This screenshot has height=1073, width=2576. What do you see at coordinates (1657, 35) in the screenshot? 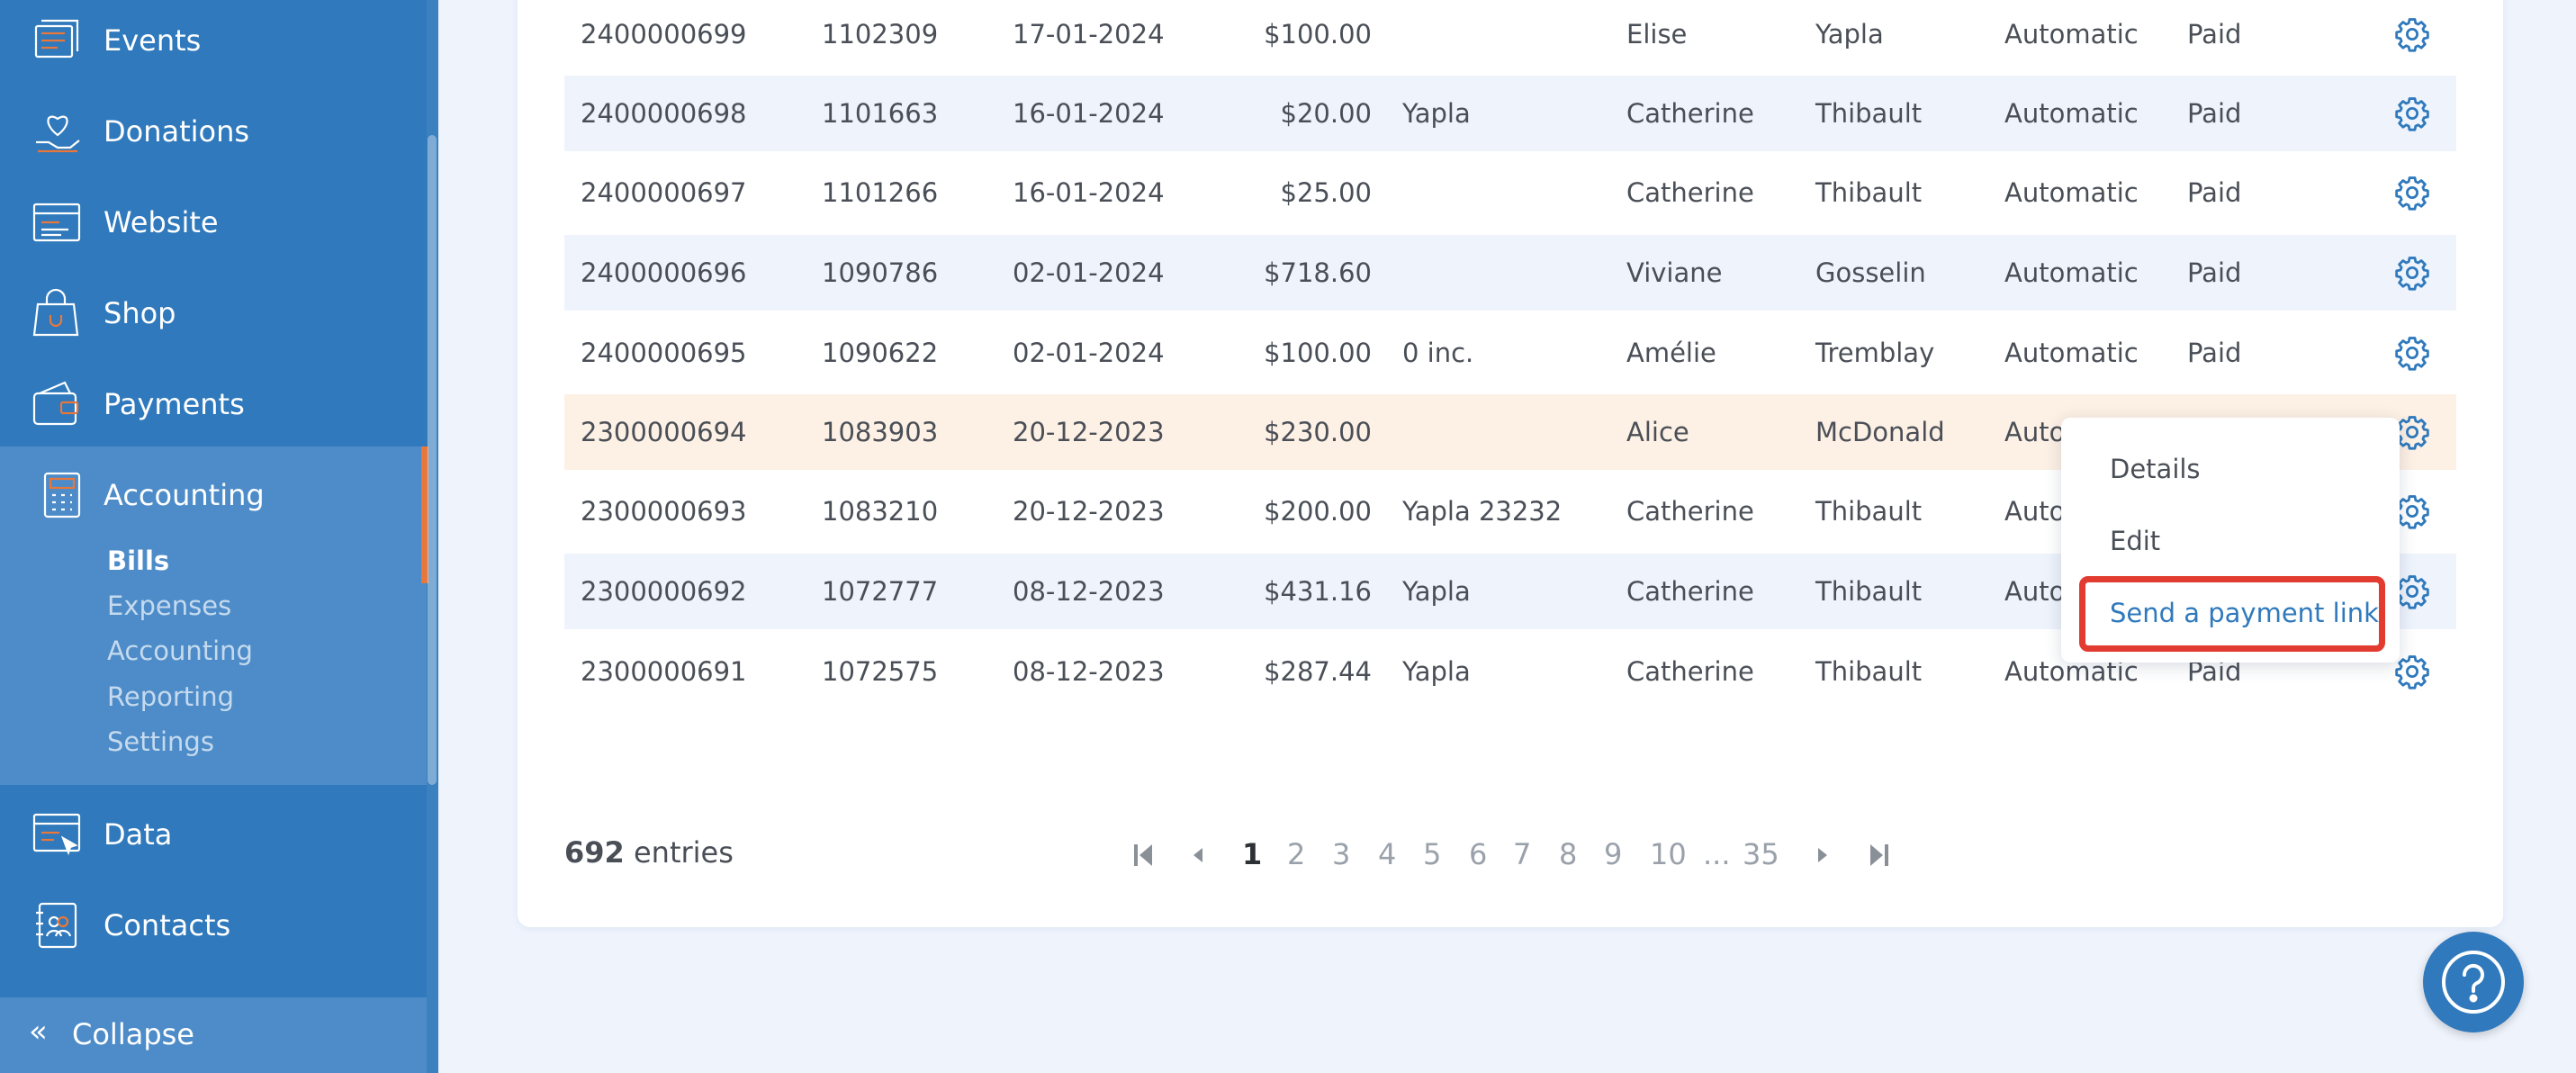
I see `cell-first-name: Elise` at bounding box center [1657, 35].